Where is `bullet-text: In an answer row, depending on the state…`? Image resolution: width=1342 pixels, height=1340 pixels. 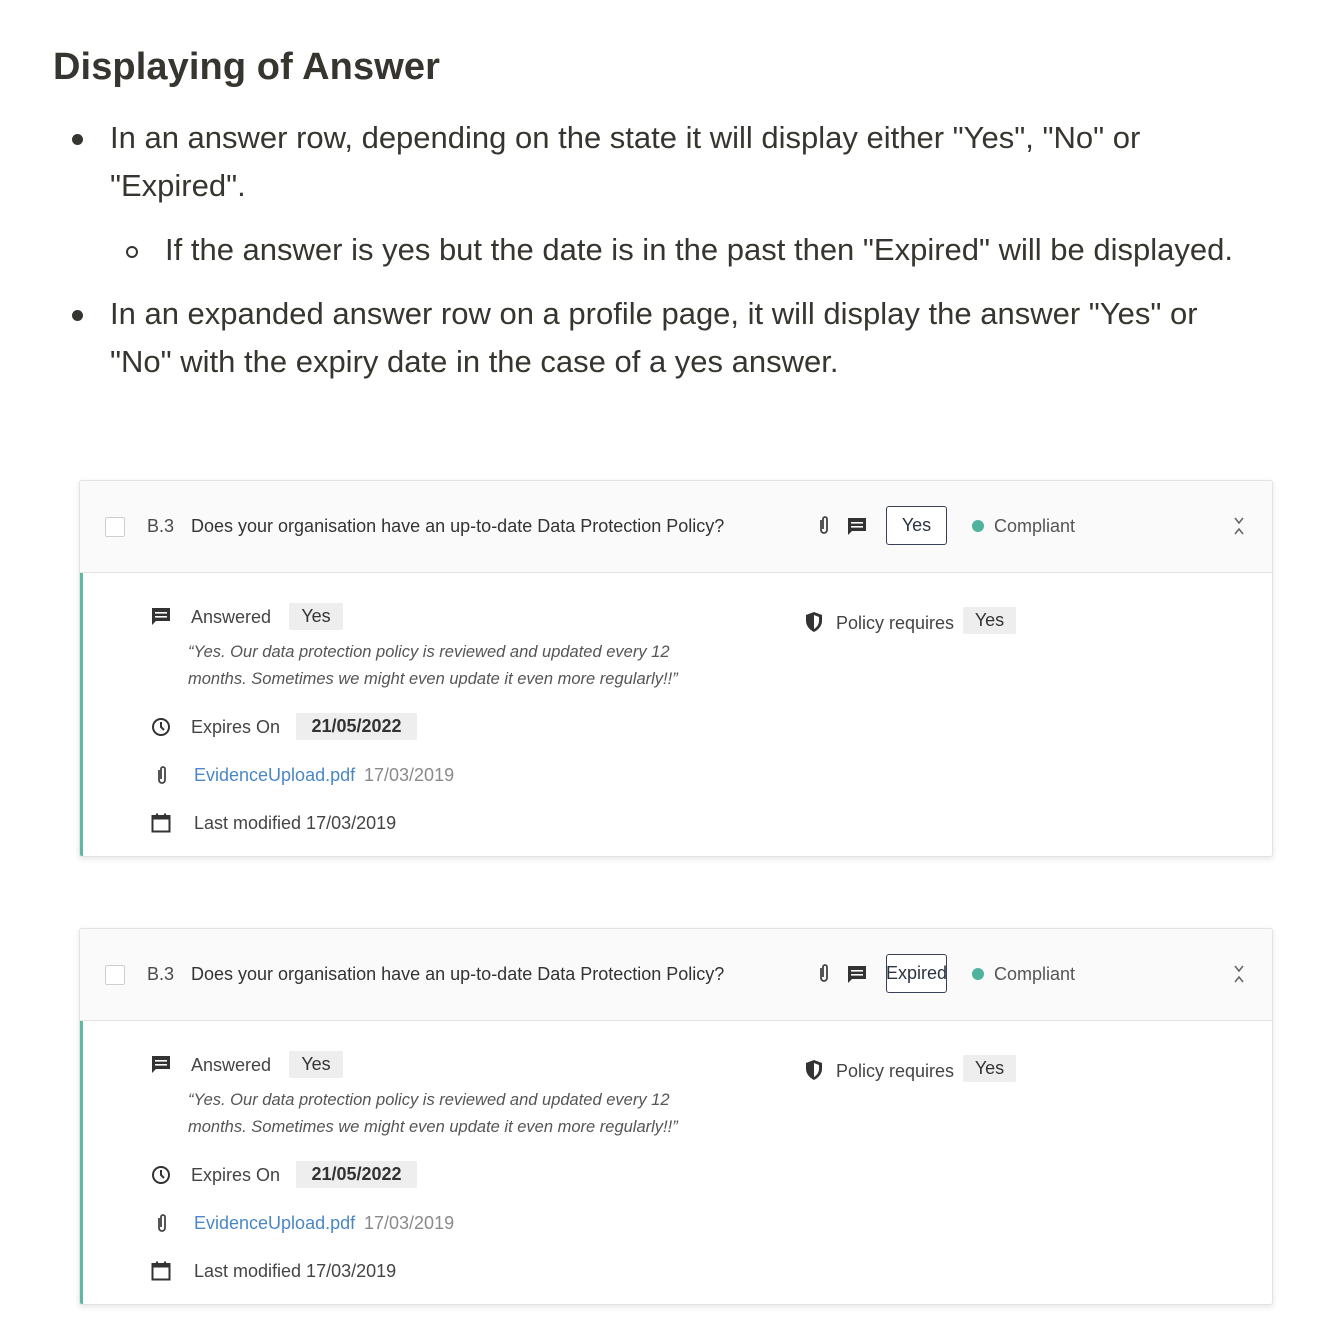 bullet-text: In an answer row, depending on the state… is located at coordinates (625, 137).